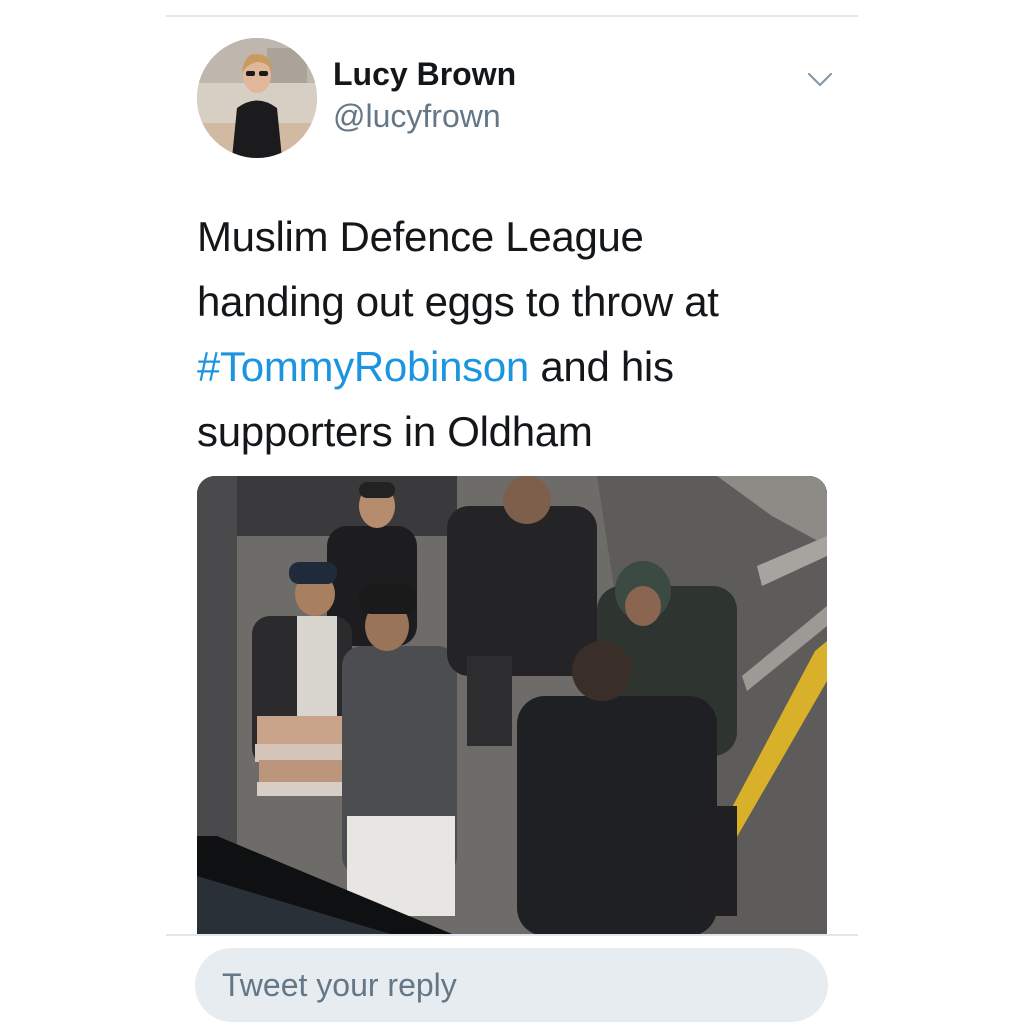 This screenshot has width=1024, height=1024. What do you see at coordinates (339, 985) in the screenshot?
I see `reply-placeholder: Tweet your reply` at bounding box center [339, 985].